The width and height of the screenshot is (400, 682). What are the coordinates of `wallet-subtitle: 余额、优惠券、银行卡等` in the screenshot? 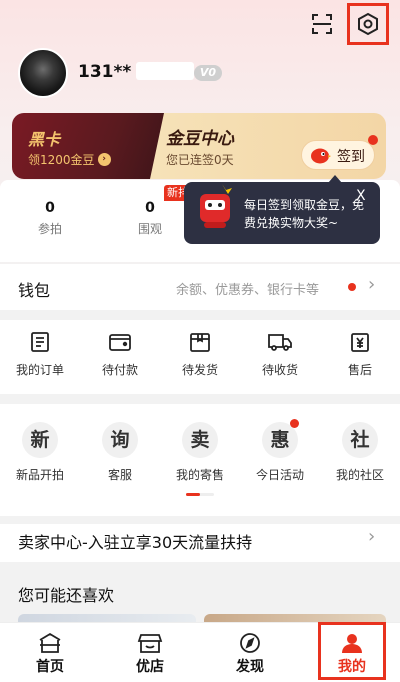 It's located at (248, 290).